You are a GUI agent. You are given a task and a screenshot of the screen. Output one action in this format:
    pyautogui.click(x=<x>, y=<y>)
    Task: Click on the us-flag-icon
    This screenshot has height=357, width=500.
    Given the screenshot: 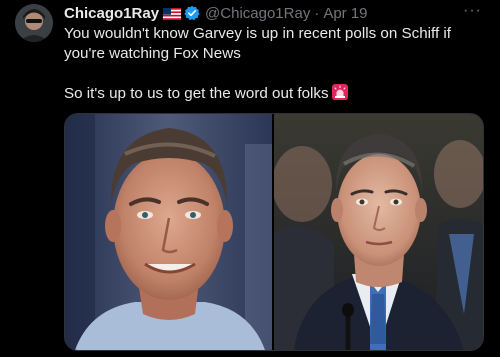 What is the action you would take?
    pyautogui.click(x=172, y=13)
    